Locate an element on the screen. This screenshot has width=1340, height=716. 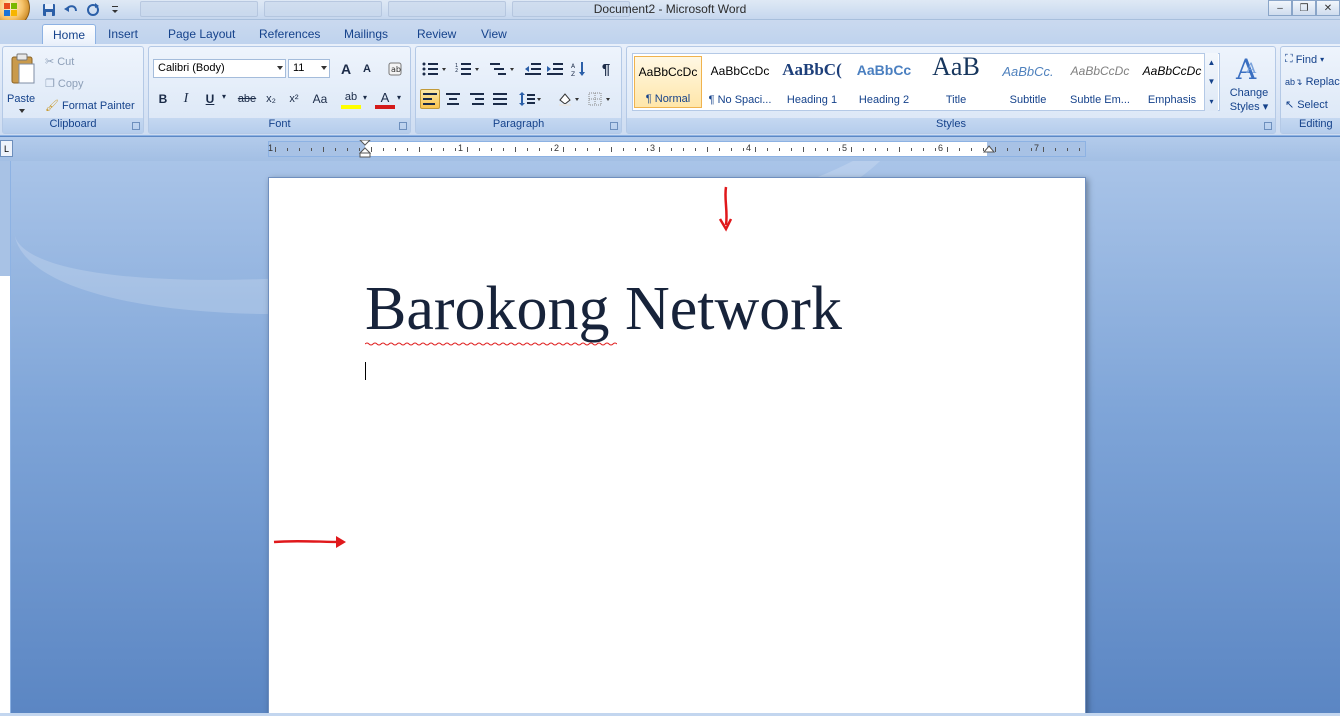
close-icon: ✕ is located at coordinates (1328, 8).